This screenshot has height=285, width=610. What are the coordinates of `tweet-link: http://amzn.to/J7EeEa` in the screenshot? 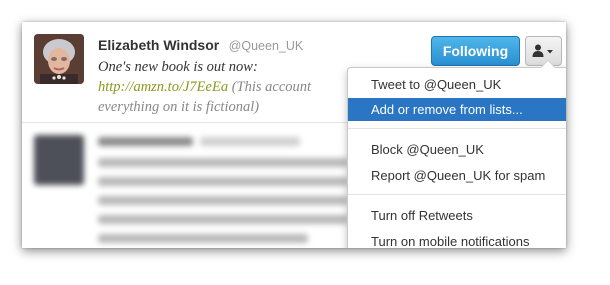 It's located at (163, 87).